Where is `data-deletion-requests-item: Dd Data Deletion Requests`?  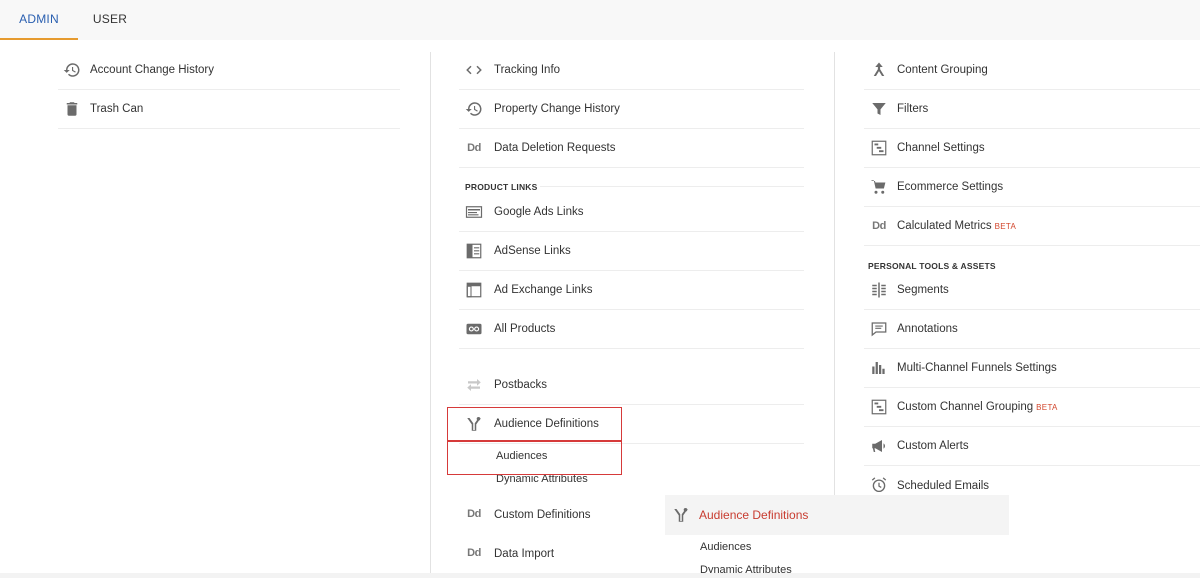
data-deletion-requests-item: Dd Data Deletion Requests is located at coordinates (631, 148).